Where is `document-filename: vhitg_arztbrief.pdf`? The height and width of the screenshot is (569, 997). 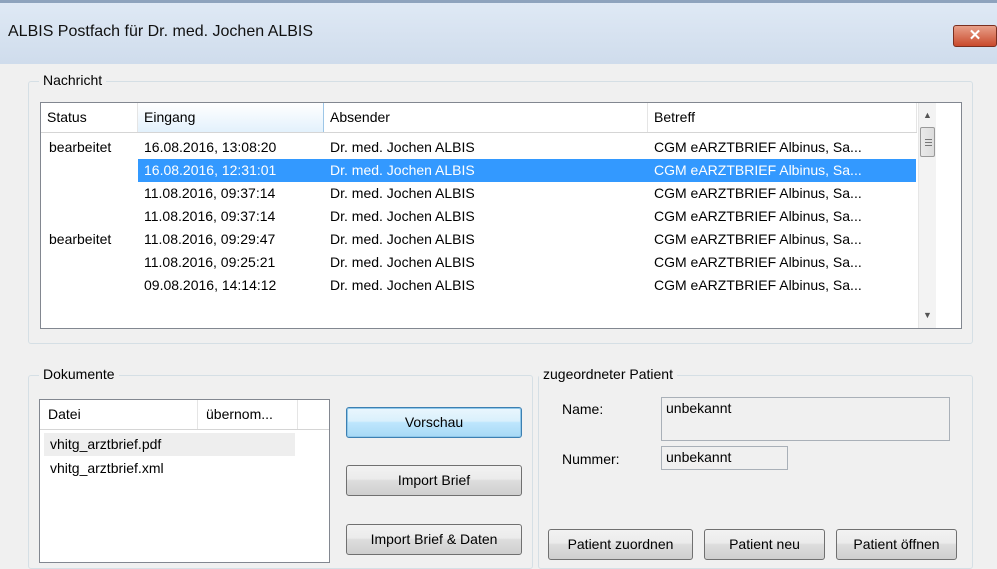
document-filename: vhitg_arztbrief.pdf is located at coordinates (106, 444).